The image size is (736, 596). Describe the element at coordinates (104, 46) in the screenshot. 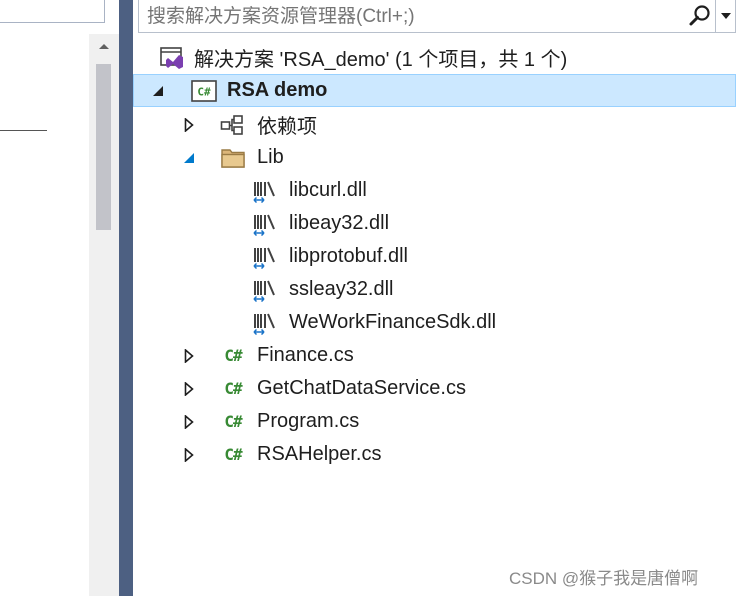

I see `scroll-up-icon` at that location.